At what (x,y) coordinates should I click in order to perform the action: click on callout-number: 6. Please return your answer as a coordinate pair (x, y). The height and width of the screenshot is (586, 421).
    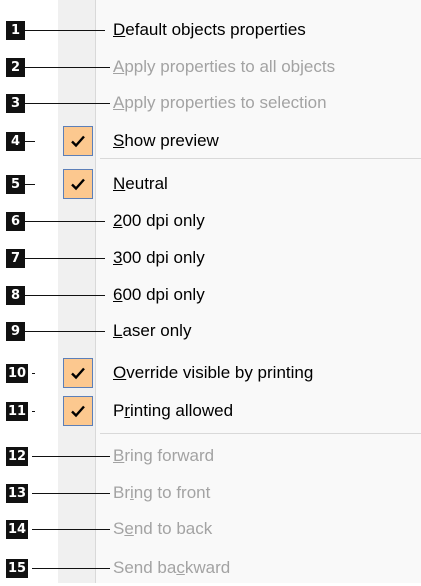
    Looking at the image, I should click on (15, 221).